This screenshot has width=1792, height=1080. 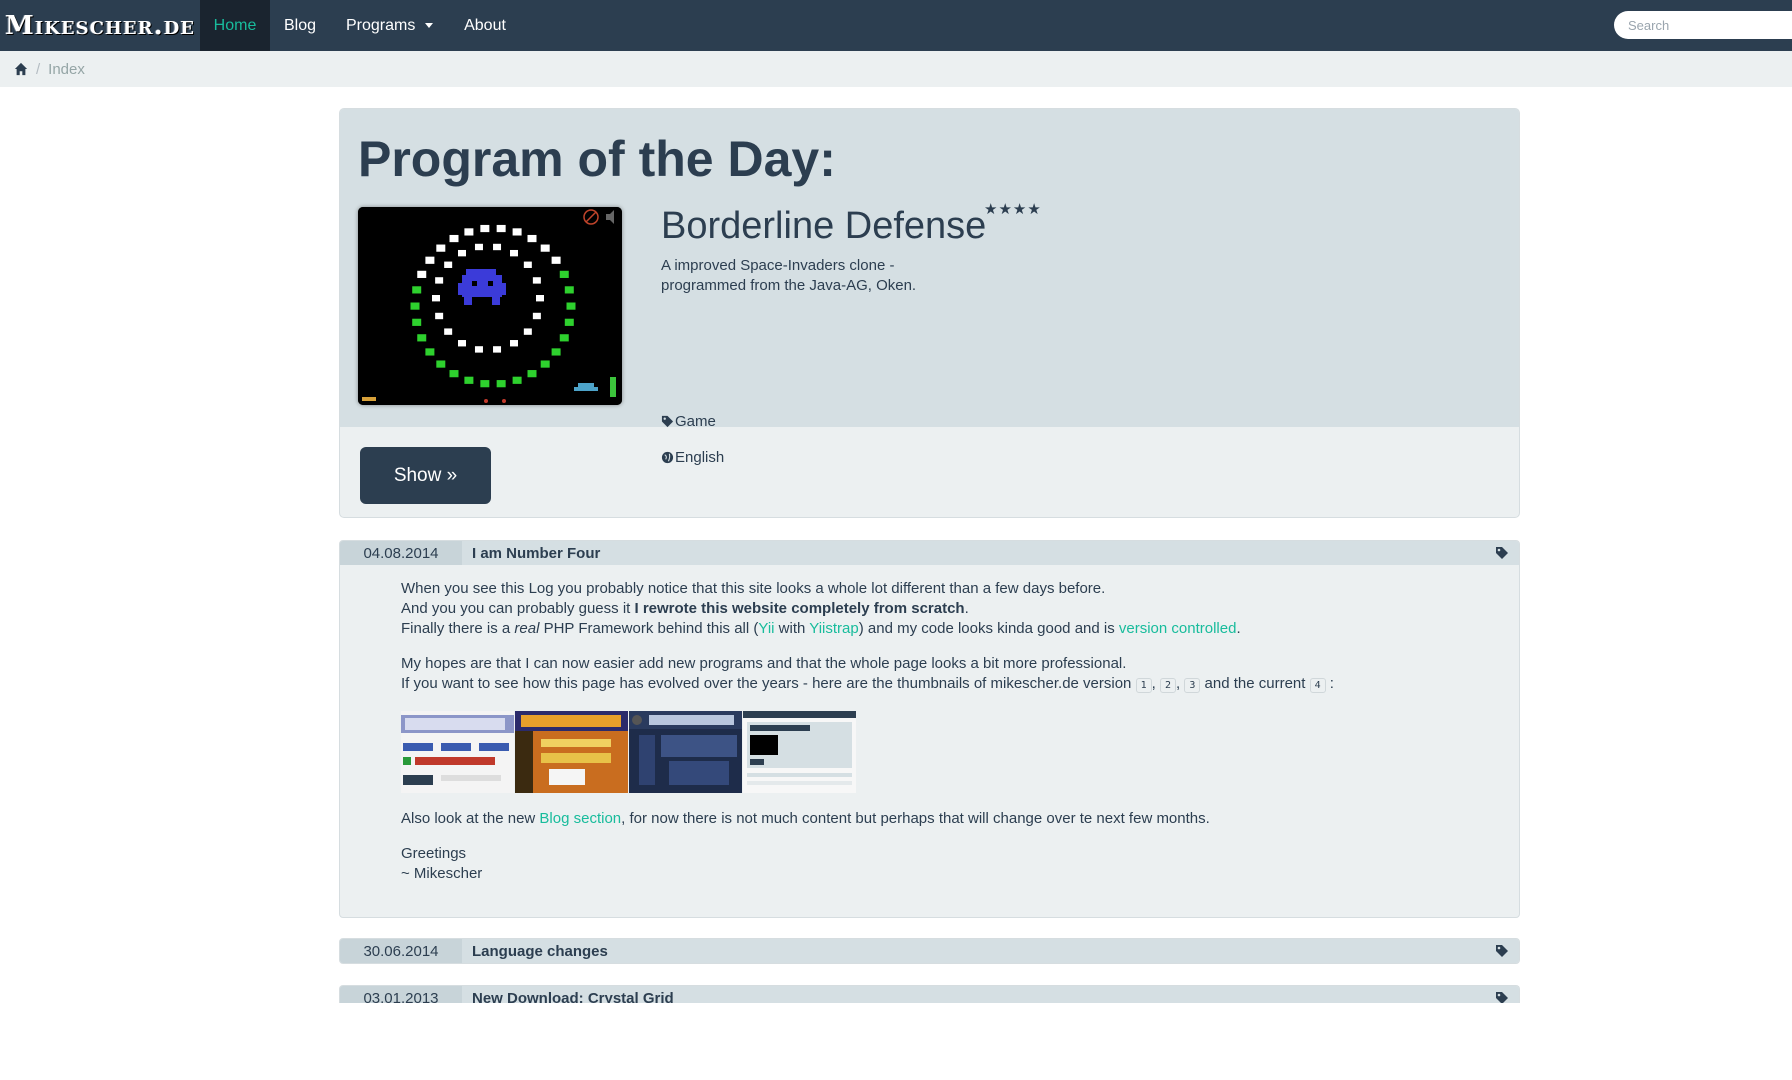 What do you see at coordinates (381, 25) in the screenshot?
I see `nav-programs-label: Programs` at bounding box center [381, 25].